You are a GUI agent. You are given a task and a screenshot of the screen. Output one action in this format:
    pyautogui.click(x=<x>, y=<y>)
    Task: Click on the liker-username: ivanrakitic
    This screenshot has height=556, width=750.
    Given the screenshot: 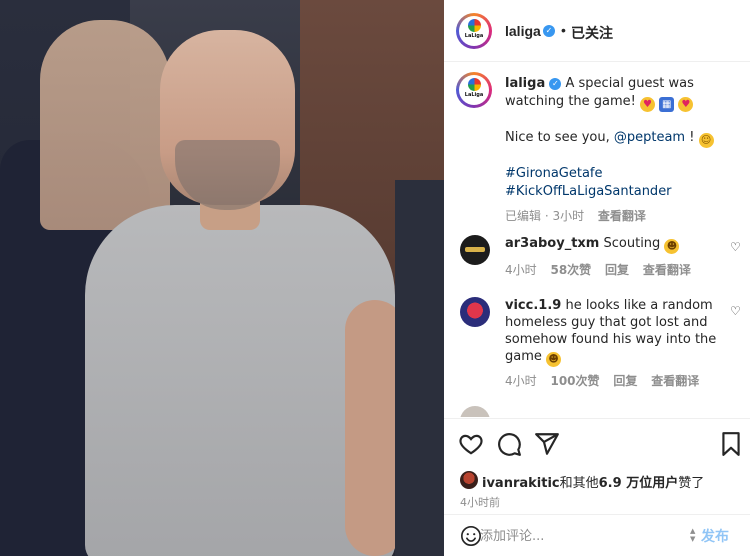 What is the action you would take?
    pyautogui.click(x=521, y=483)
    